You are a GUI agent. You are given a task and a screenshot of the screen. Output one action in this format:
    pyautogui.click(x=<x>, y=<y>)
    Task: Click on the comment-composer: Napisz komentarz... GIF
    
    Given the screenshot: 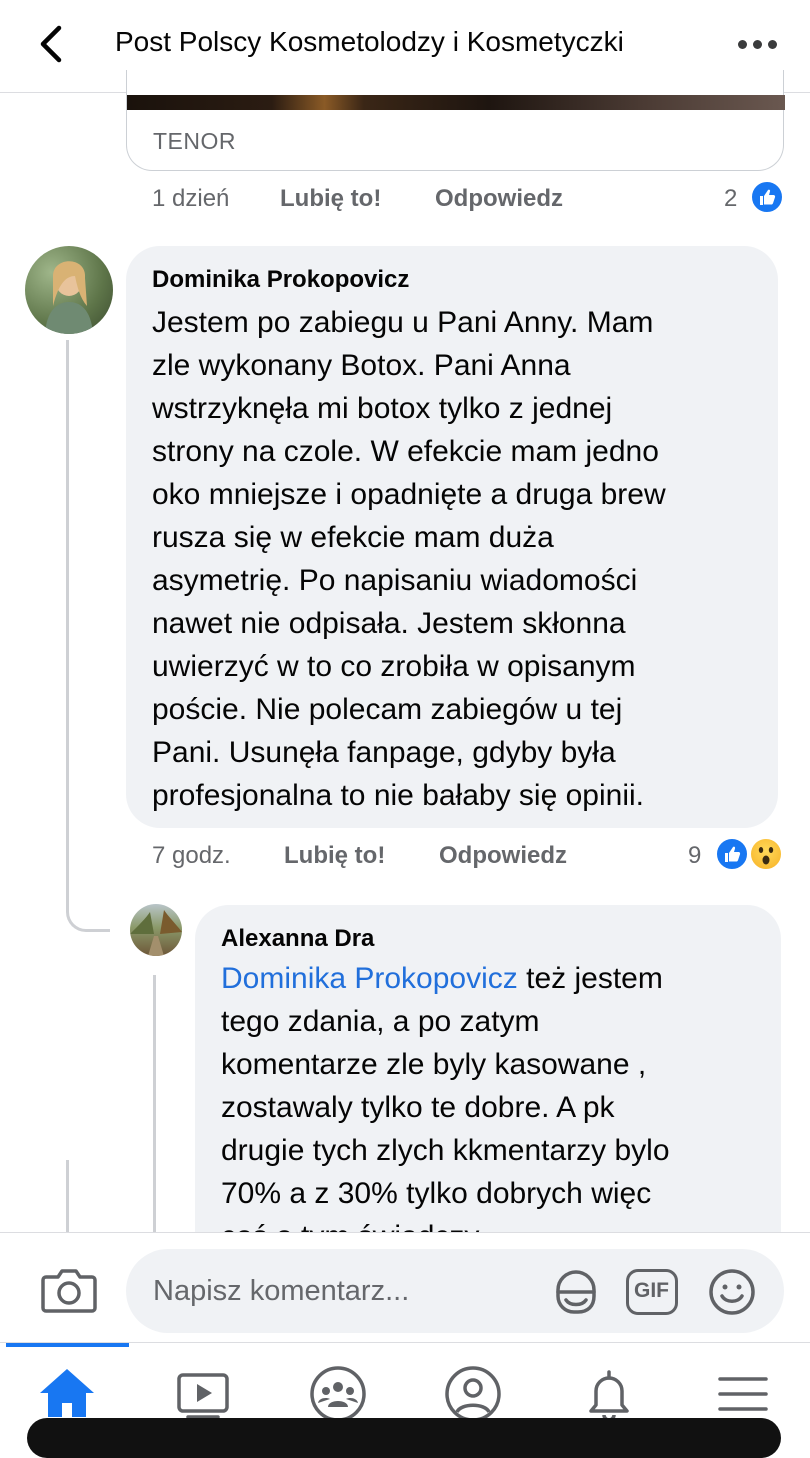 What is the action you would take?
    pyautogui.click(x=405, y=1287)
    